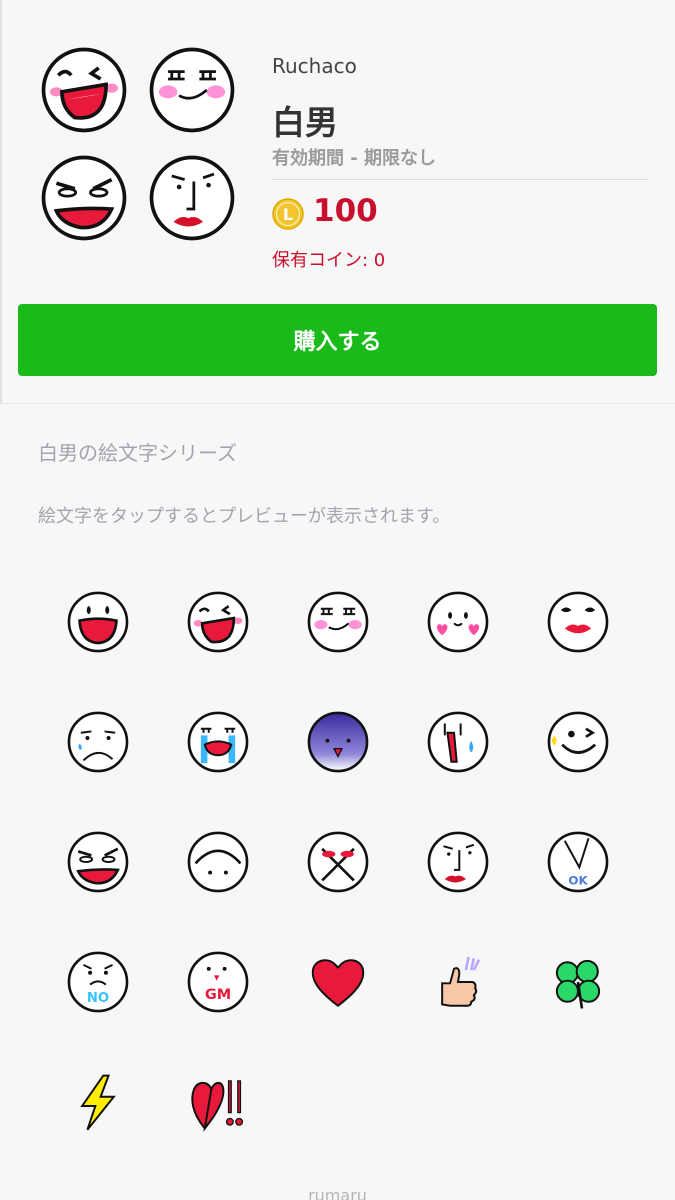  What do you see at coordinates (84, 90) in the screenshot?
I see `thumb-laughing-face-icon` at bounding box center [84, 90].